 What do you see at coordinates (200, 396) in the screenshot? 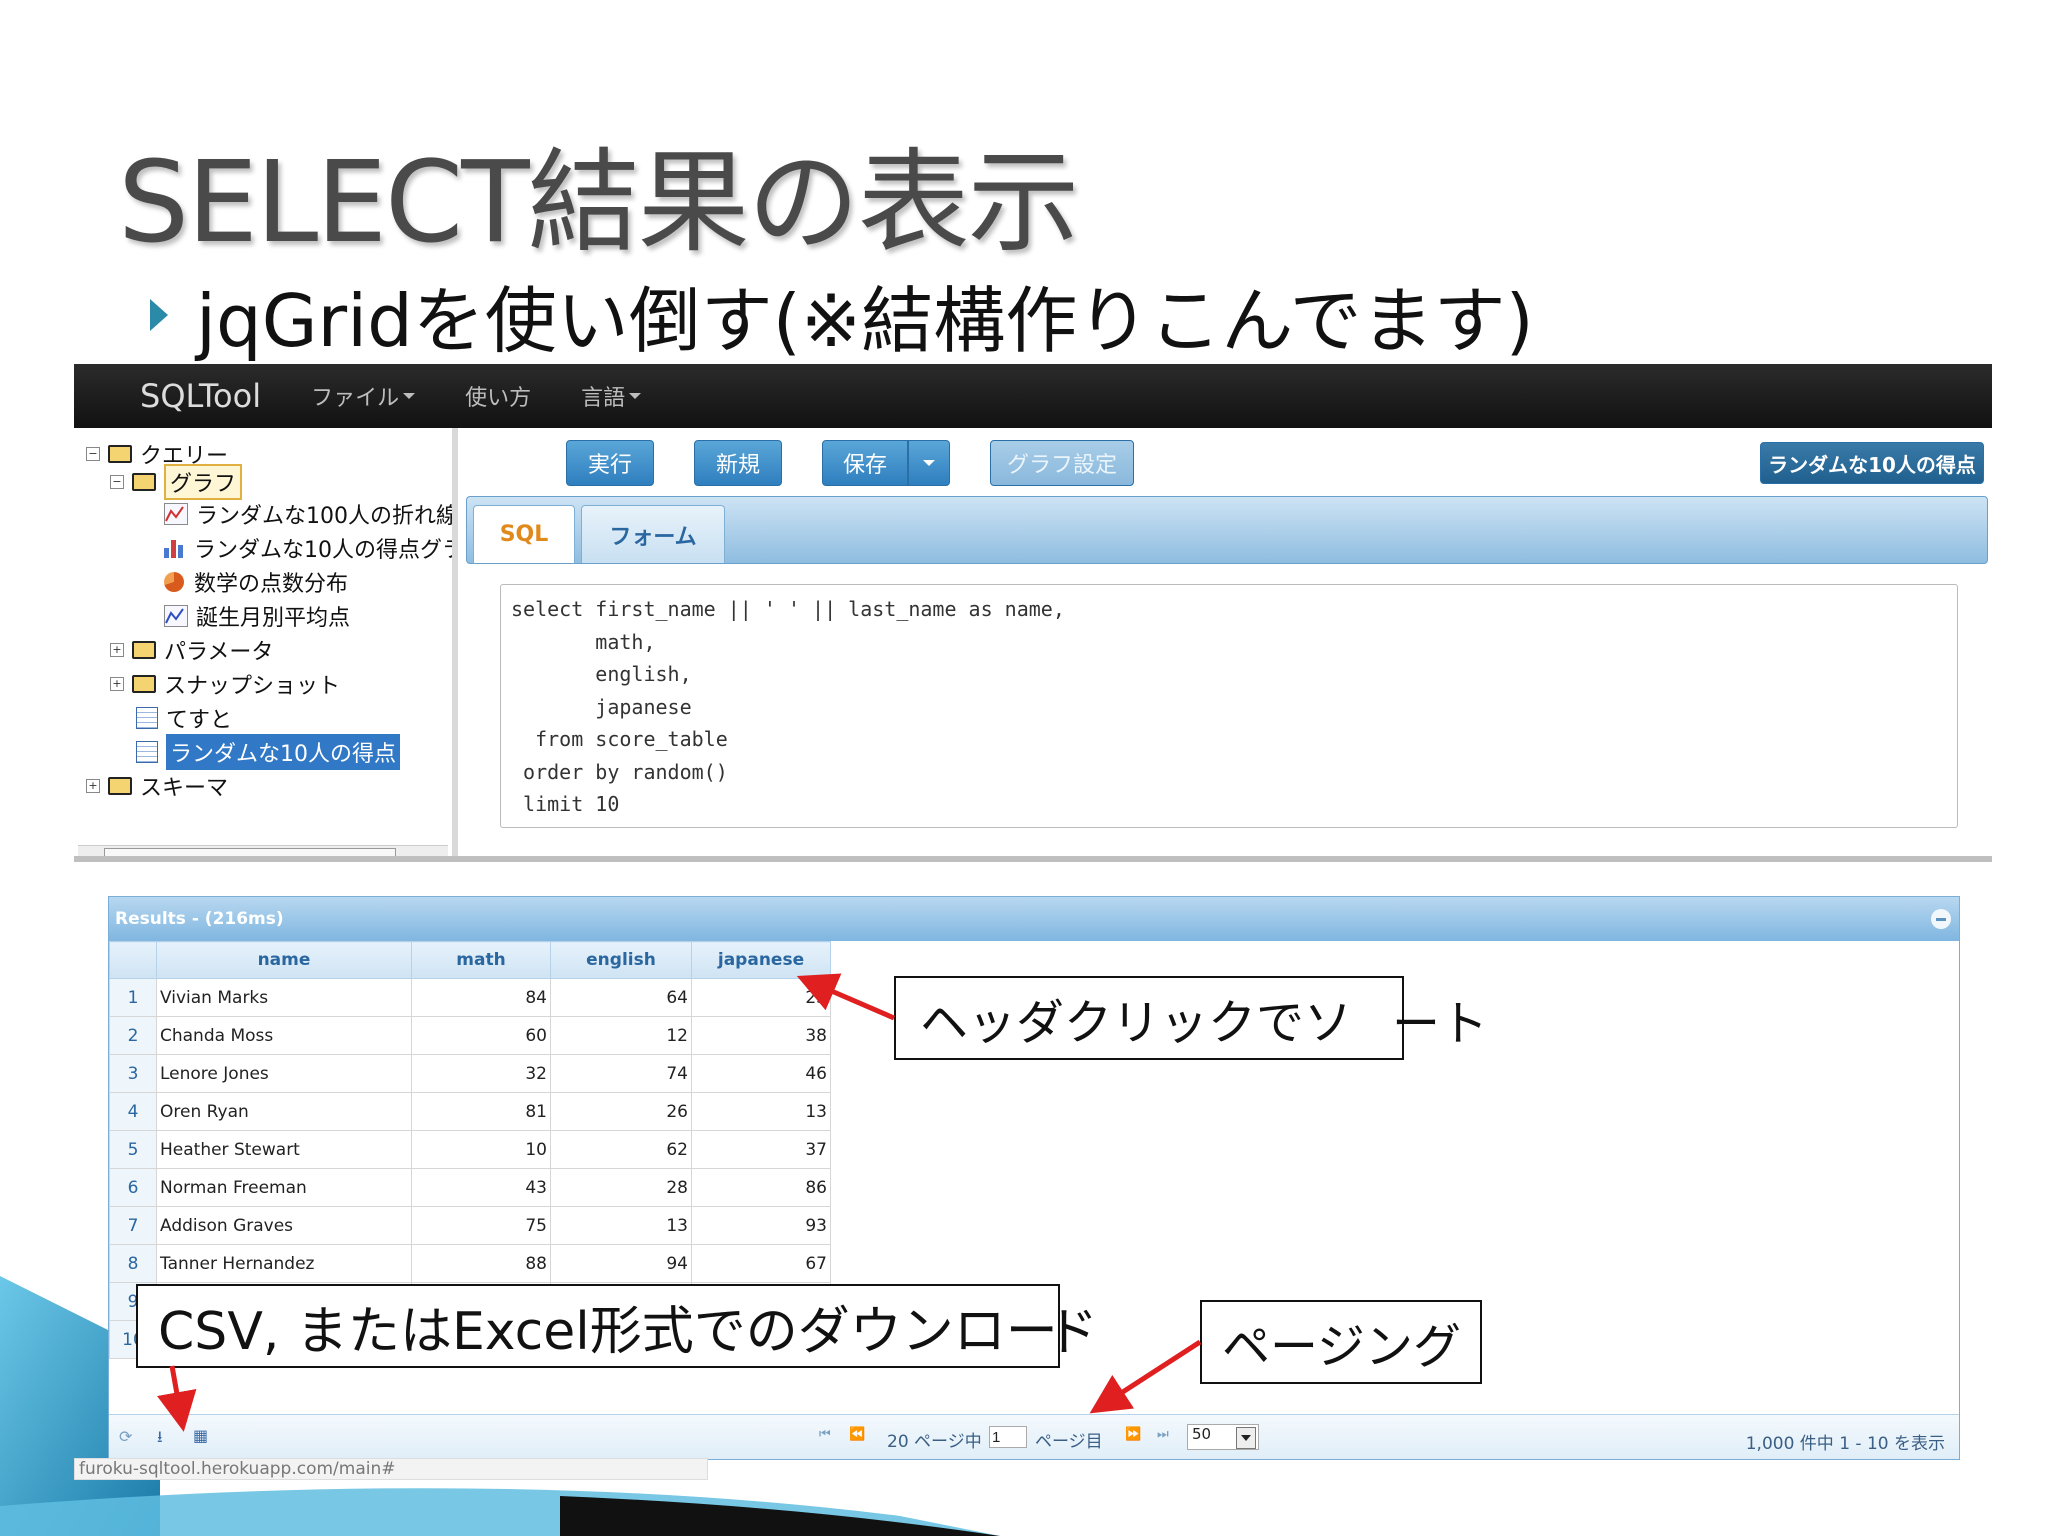
I see `app-brand: SQLTool` at bounding box center [200, 396].